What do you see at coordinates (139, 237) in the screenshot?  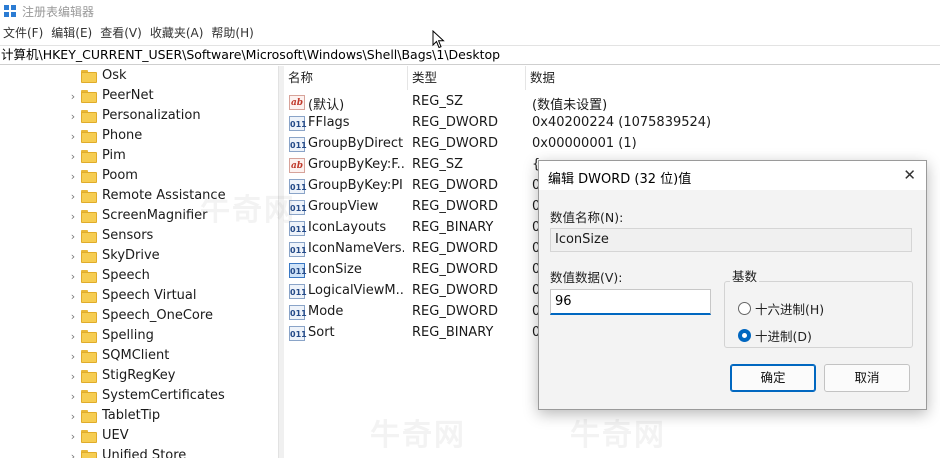 I see `tree-item: › Sensors` at bounding box center [139, 237].